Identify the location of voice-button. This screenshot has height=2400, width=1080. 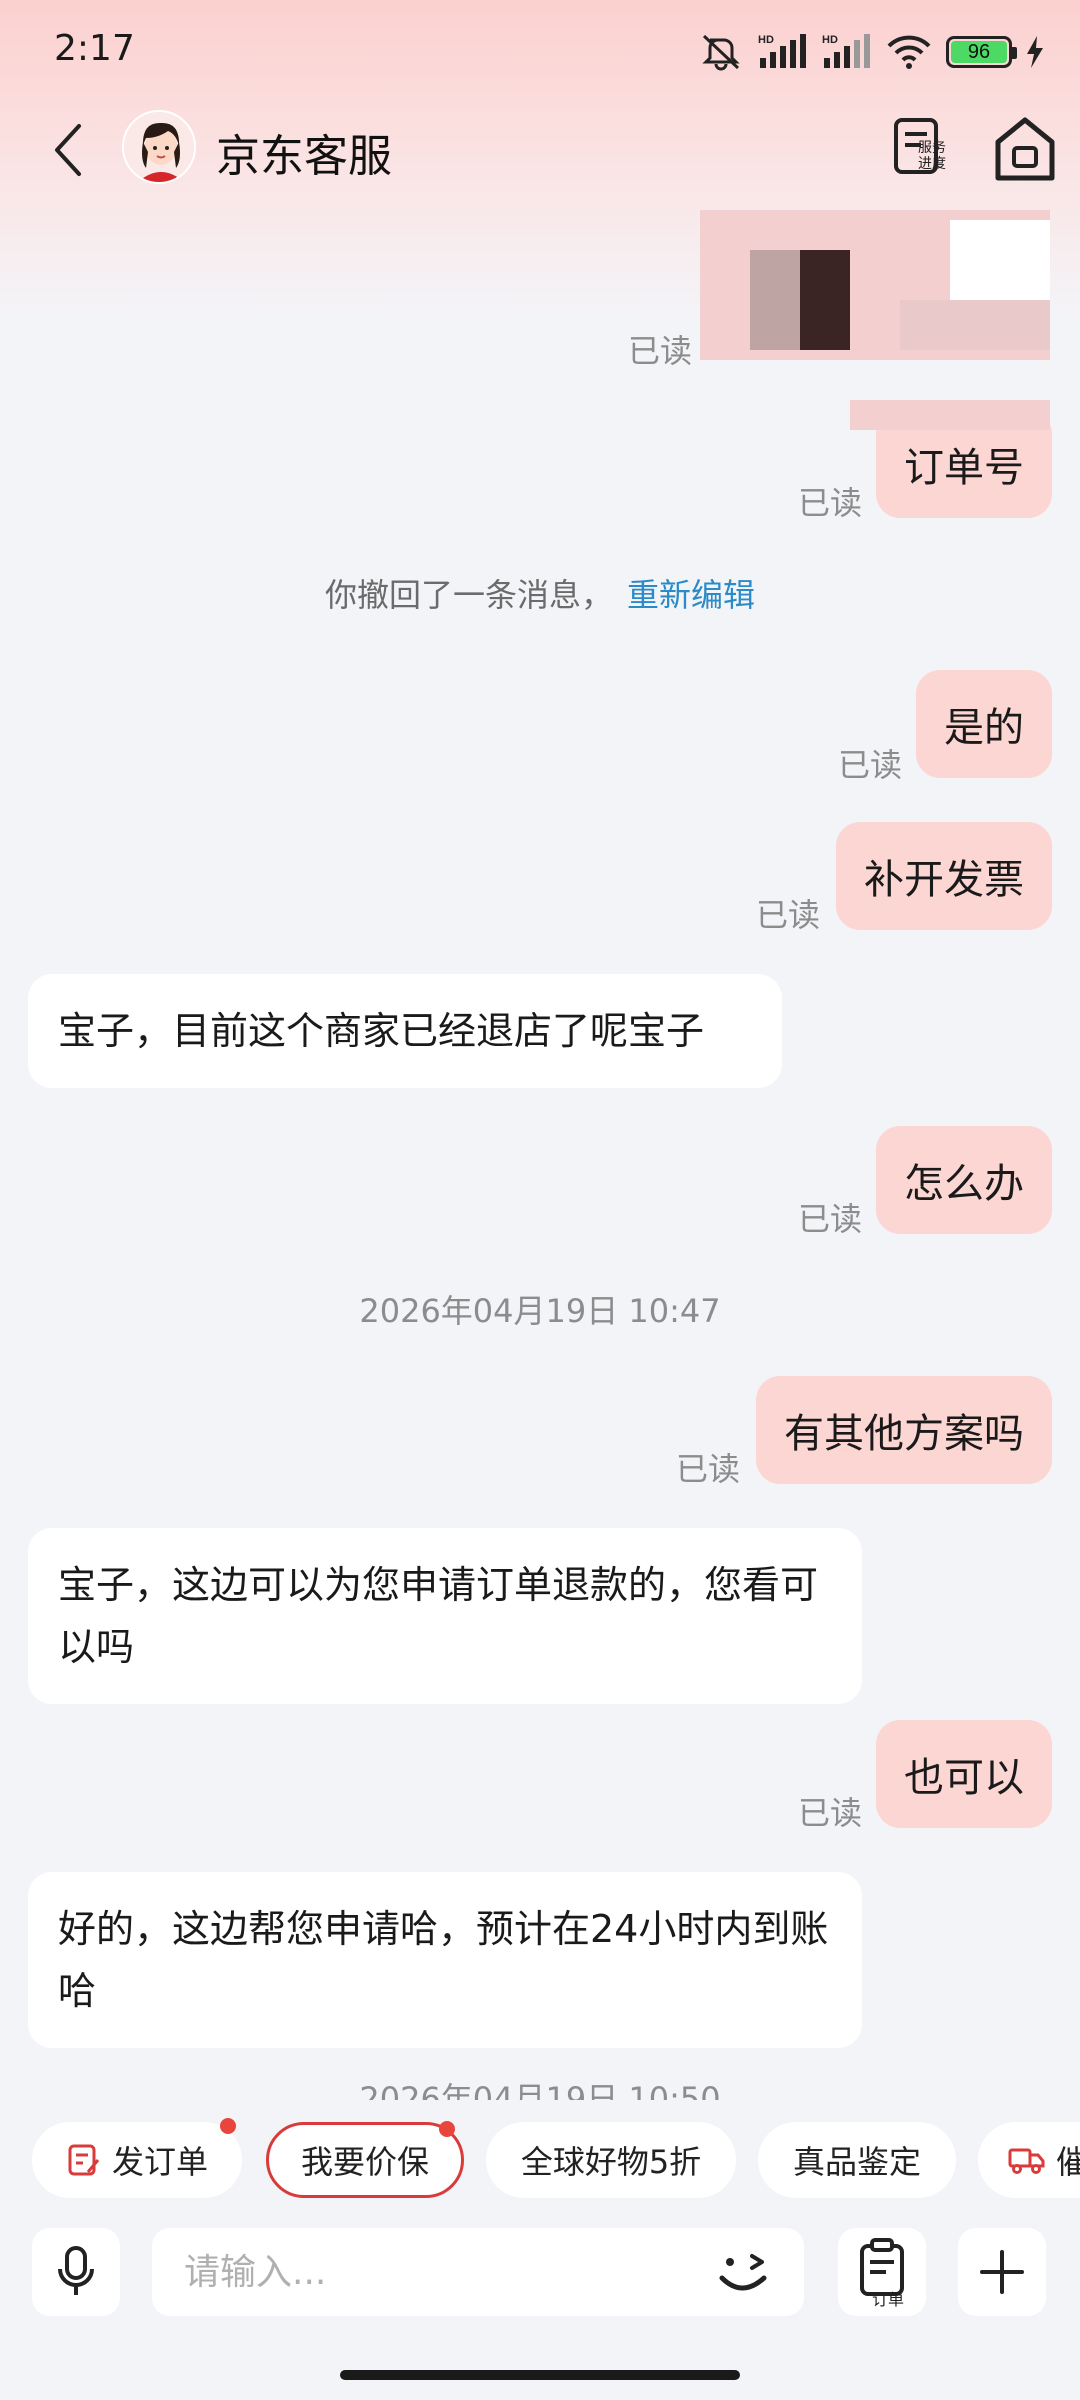
(76, 2272).